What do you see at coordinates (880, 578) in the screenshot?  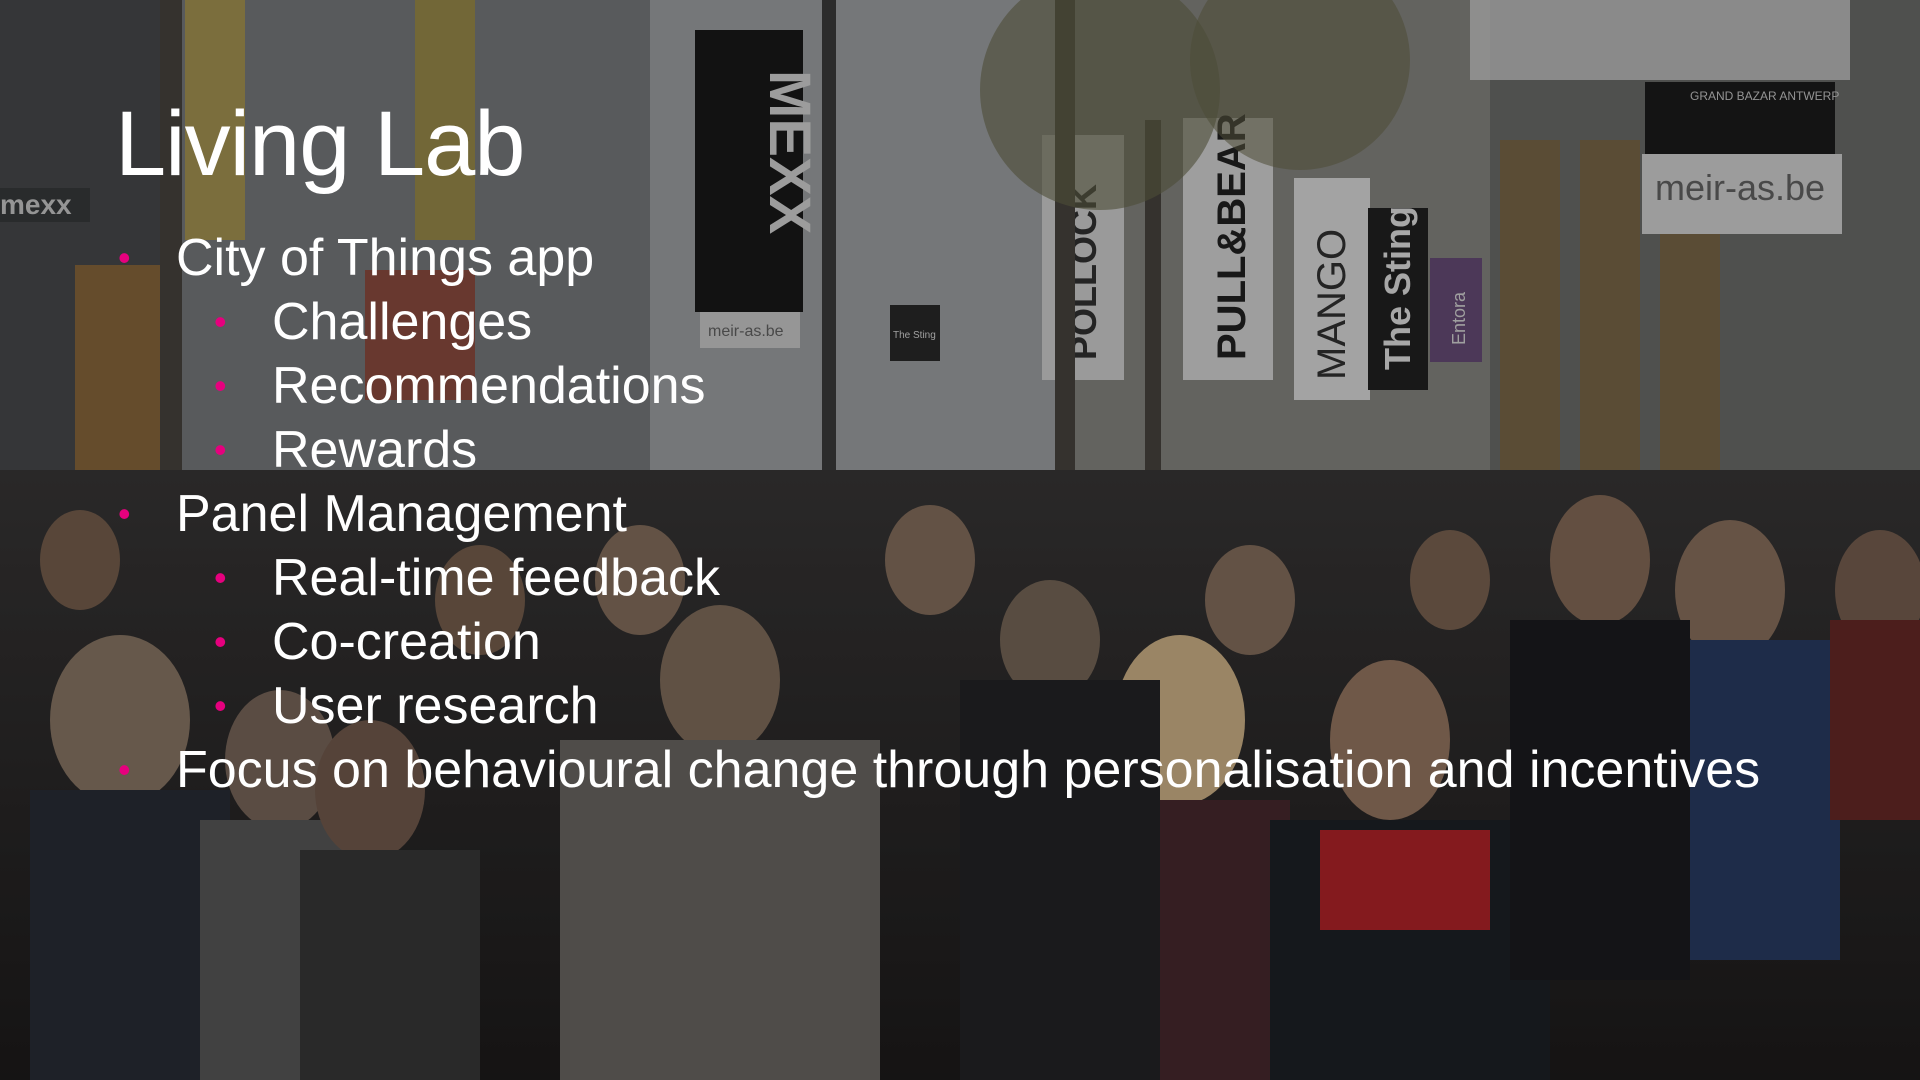 I see `bullet-item-real-time-feedback: • Real-time feedback` at bounding box center [880, 578].